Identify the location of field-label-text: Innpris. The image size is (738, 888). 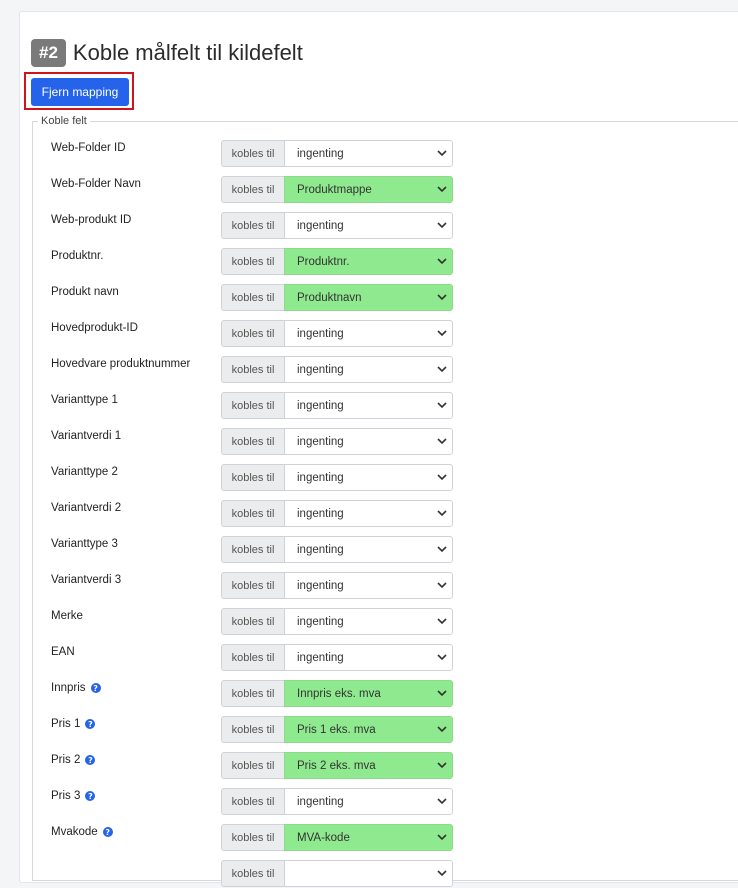
(68, 688).